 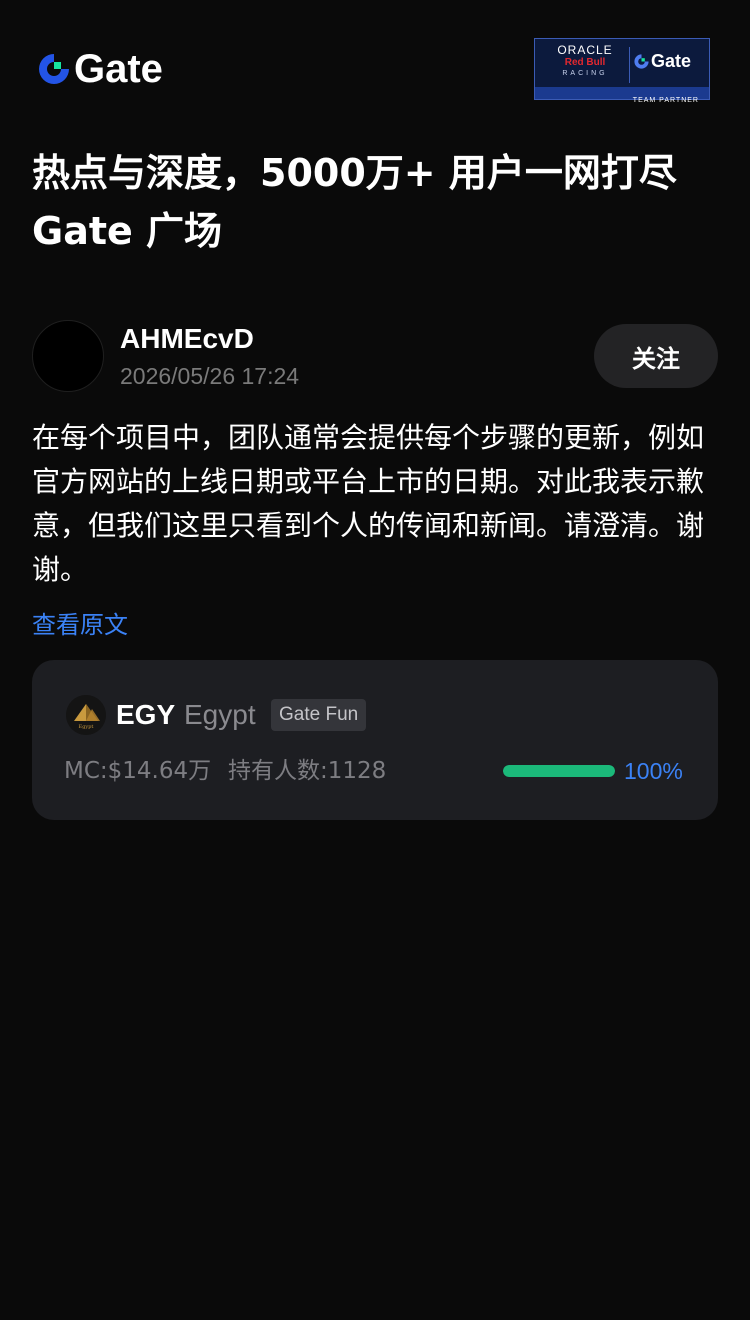 What do you see at coordinates (80, 625) in the screenshot?
I see `view-original-link: 查看原文` at bounding box center [80, 625].